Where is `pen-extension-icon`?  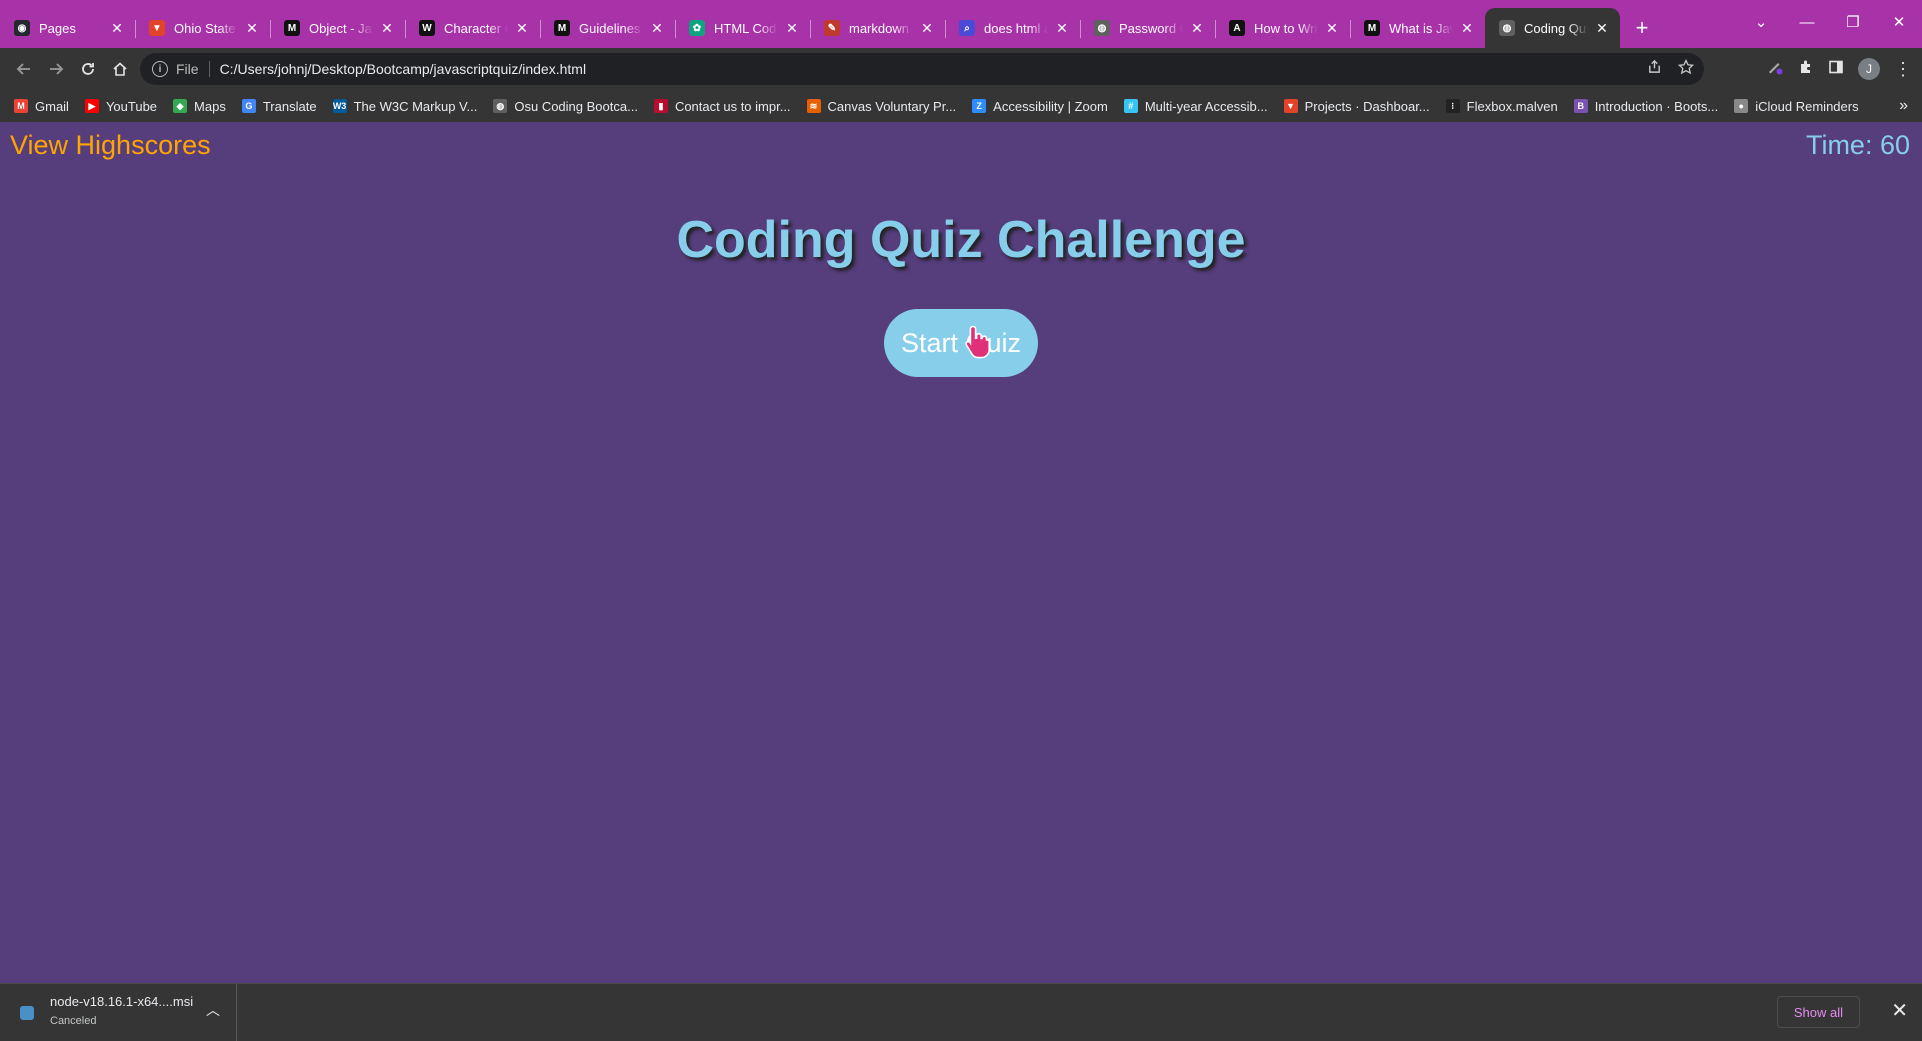
pen-extension-icon is located at coordinates (1775, 69).